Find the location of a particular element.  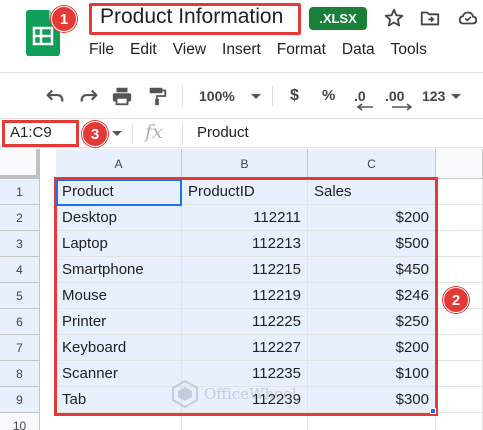

row-header-1: 1 is located at coordinates (20, 192).